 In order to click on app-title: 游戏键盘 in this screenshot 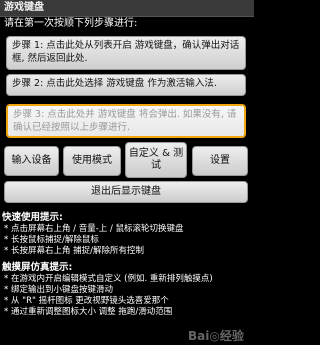, I will do `click(24, 7)`.